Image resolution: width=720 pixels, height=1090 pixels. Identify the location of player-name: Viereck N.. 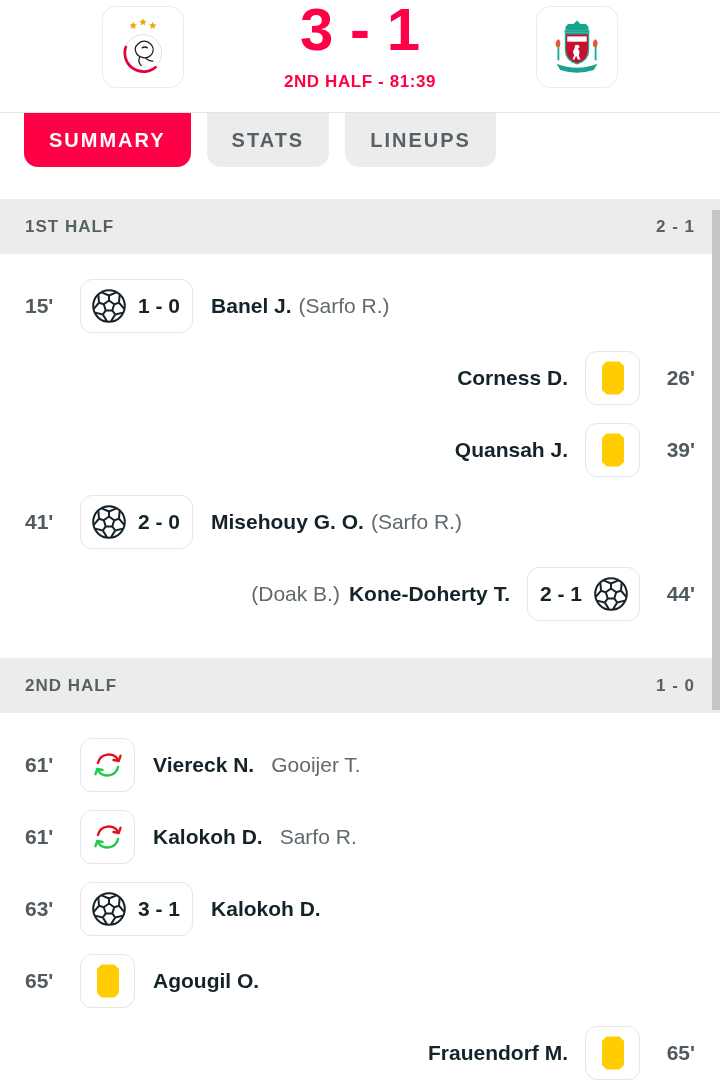
(204, 765).